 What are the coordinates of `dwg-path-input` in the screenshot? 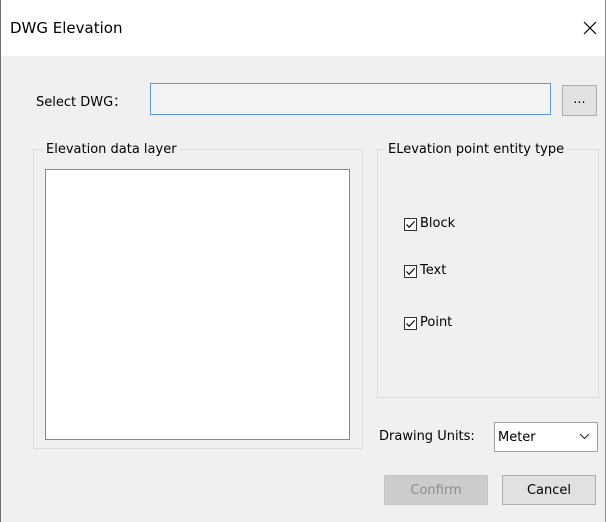 It's located at (350, 99).